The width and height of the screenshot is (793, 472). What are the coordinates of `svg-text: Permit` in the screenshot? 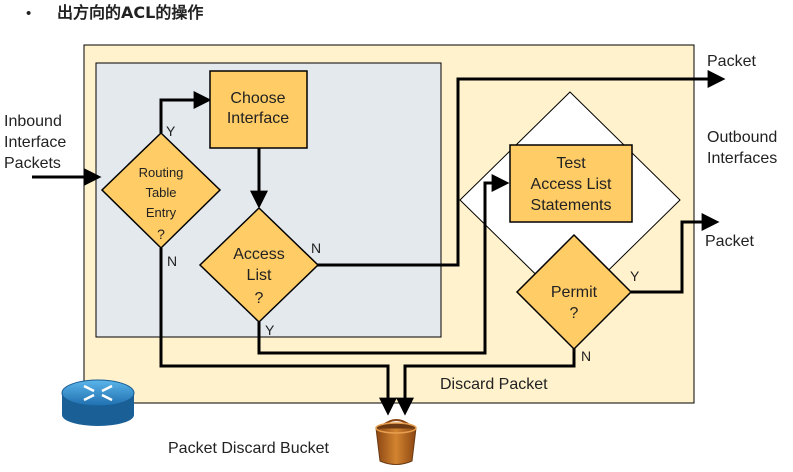 It's located at (574, 292).